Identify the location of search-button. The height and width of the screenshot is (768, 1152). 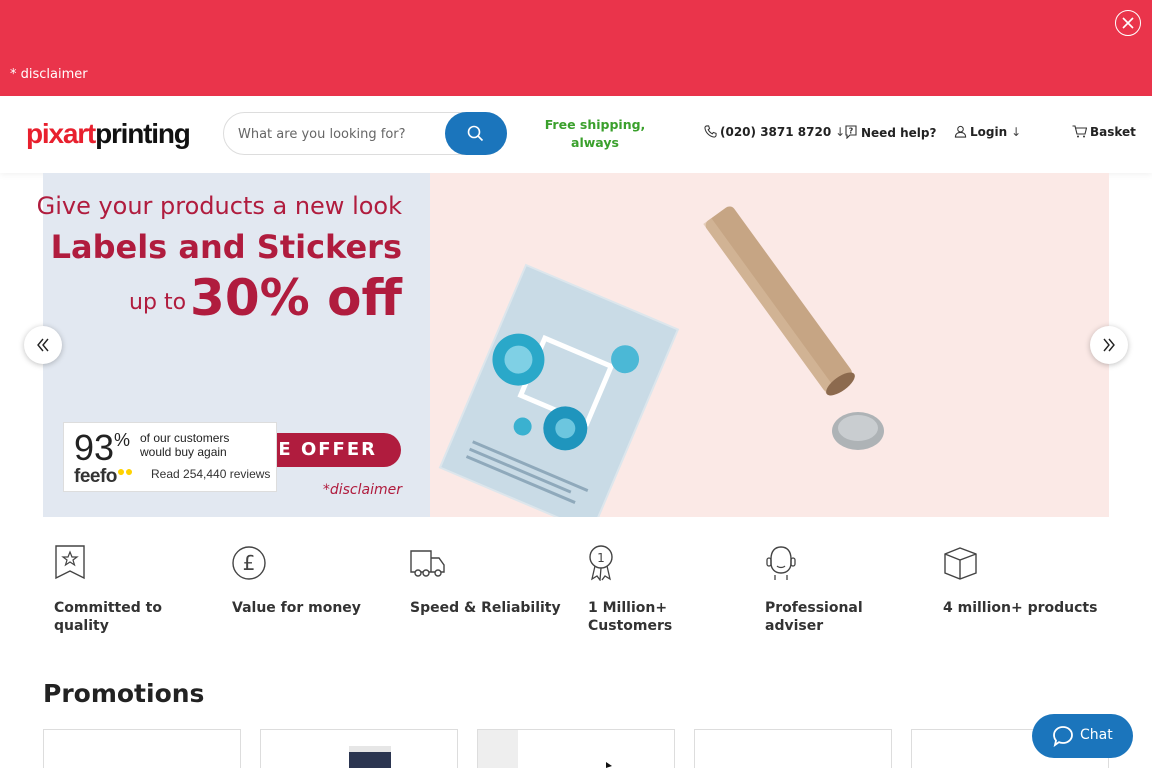
(476, 133).